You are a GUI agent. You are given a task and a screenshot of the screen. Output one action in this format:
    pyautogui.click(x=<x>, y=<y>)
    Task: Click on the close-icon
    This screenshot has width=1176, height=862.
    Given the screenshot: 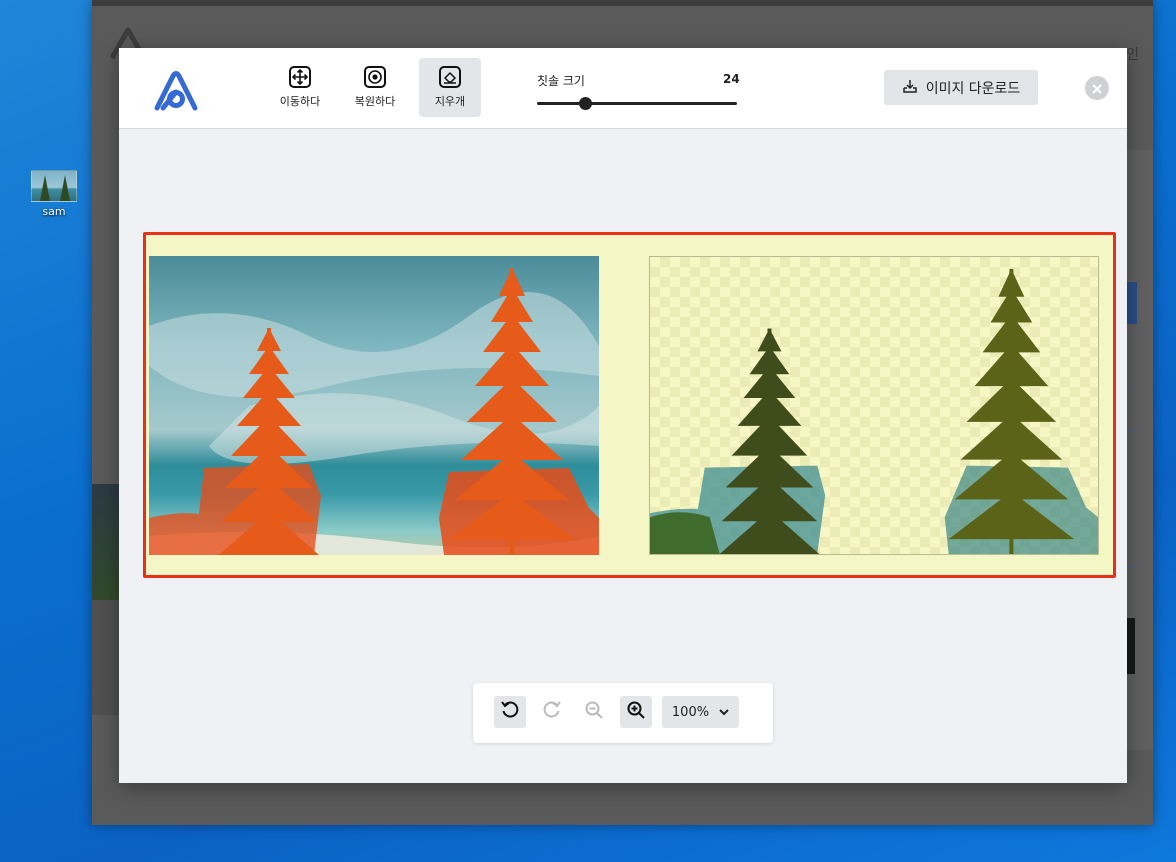 What is the action you would take?
    pyautogui.click(x=1097, y=88)
    